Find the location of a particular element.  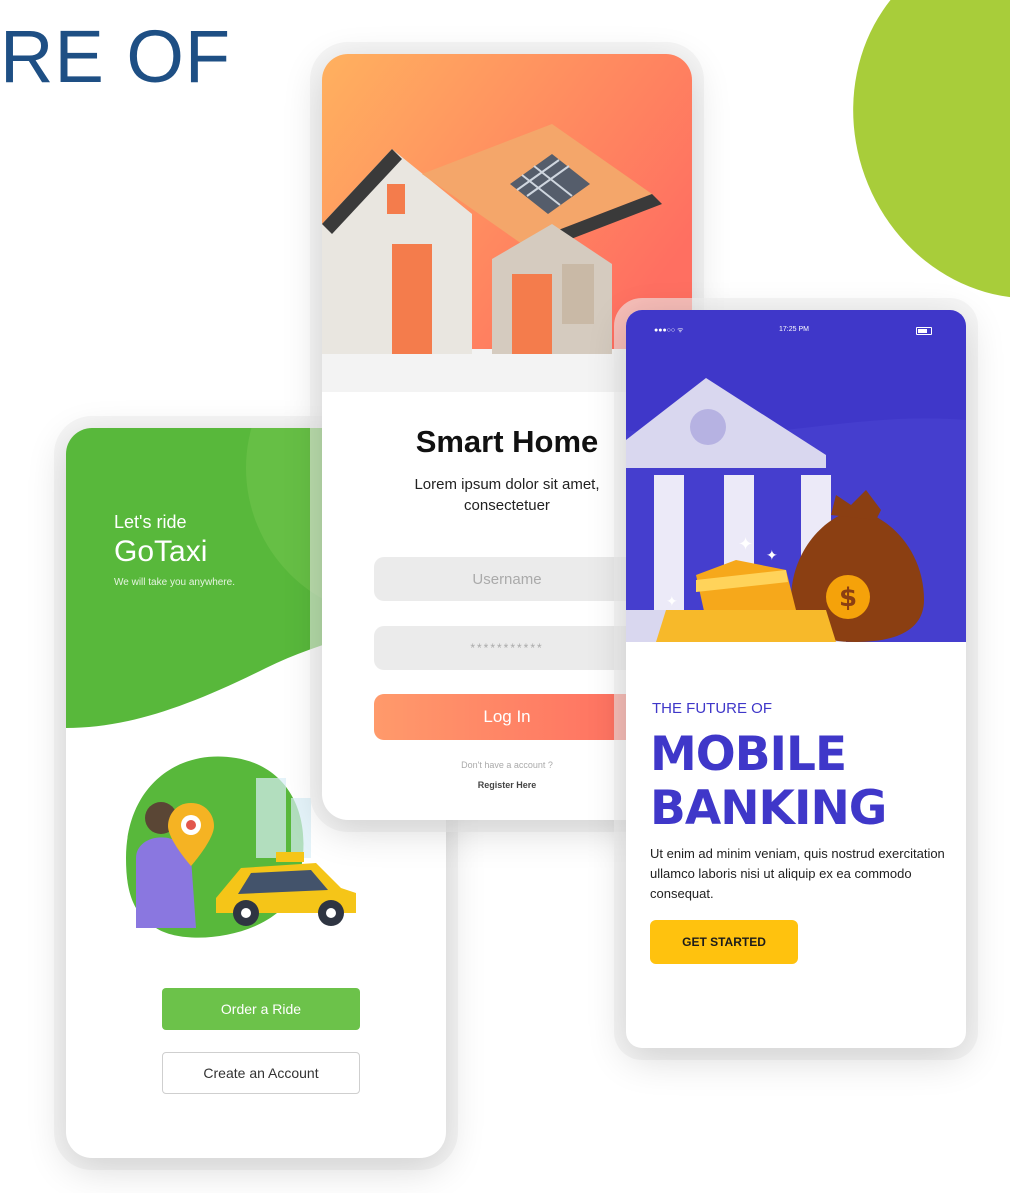

gotaxi-brand: GoTaxi is located at coordinates (161, 551).